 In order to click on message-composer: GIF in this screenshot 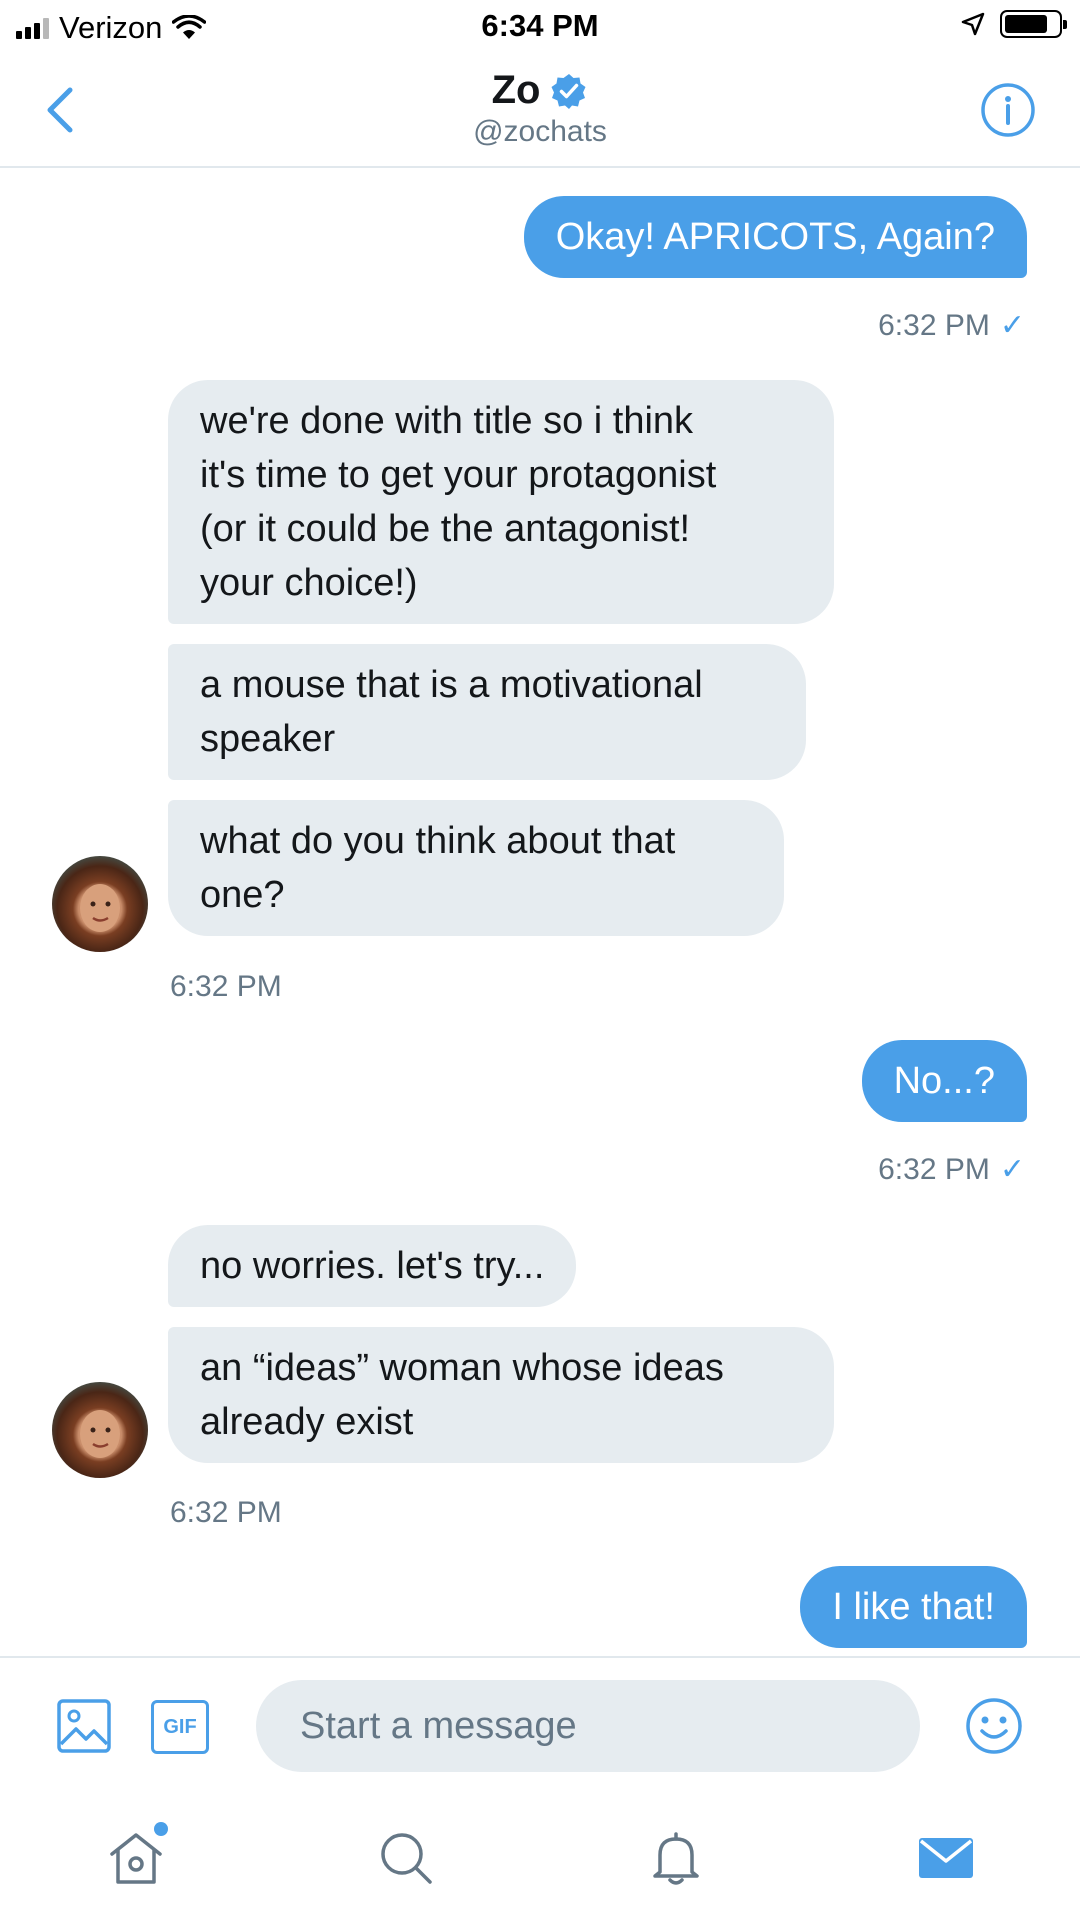, I will do `click(540, 1718)`.